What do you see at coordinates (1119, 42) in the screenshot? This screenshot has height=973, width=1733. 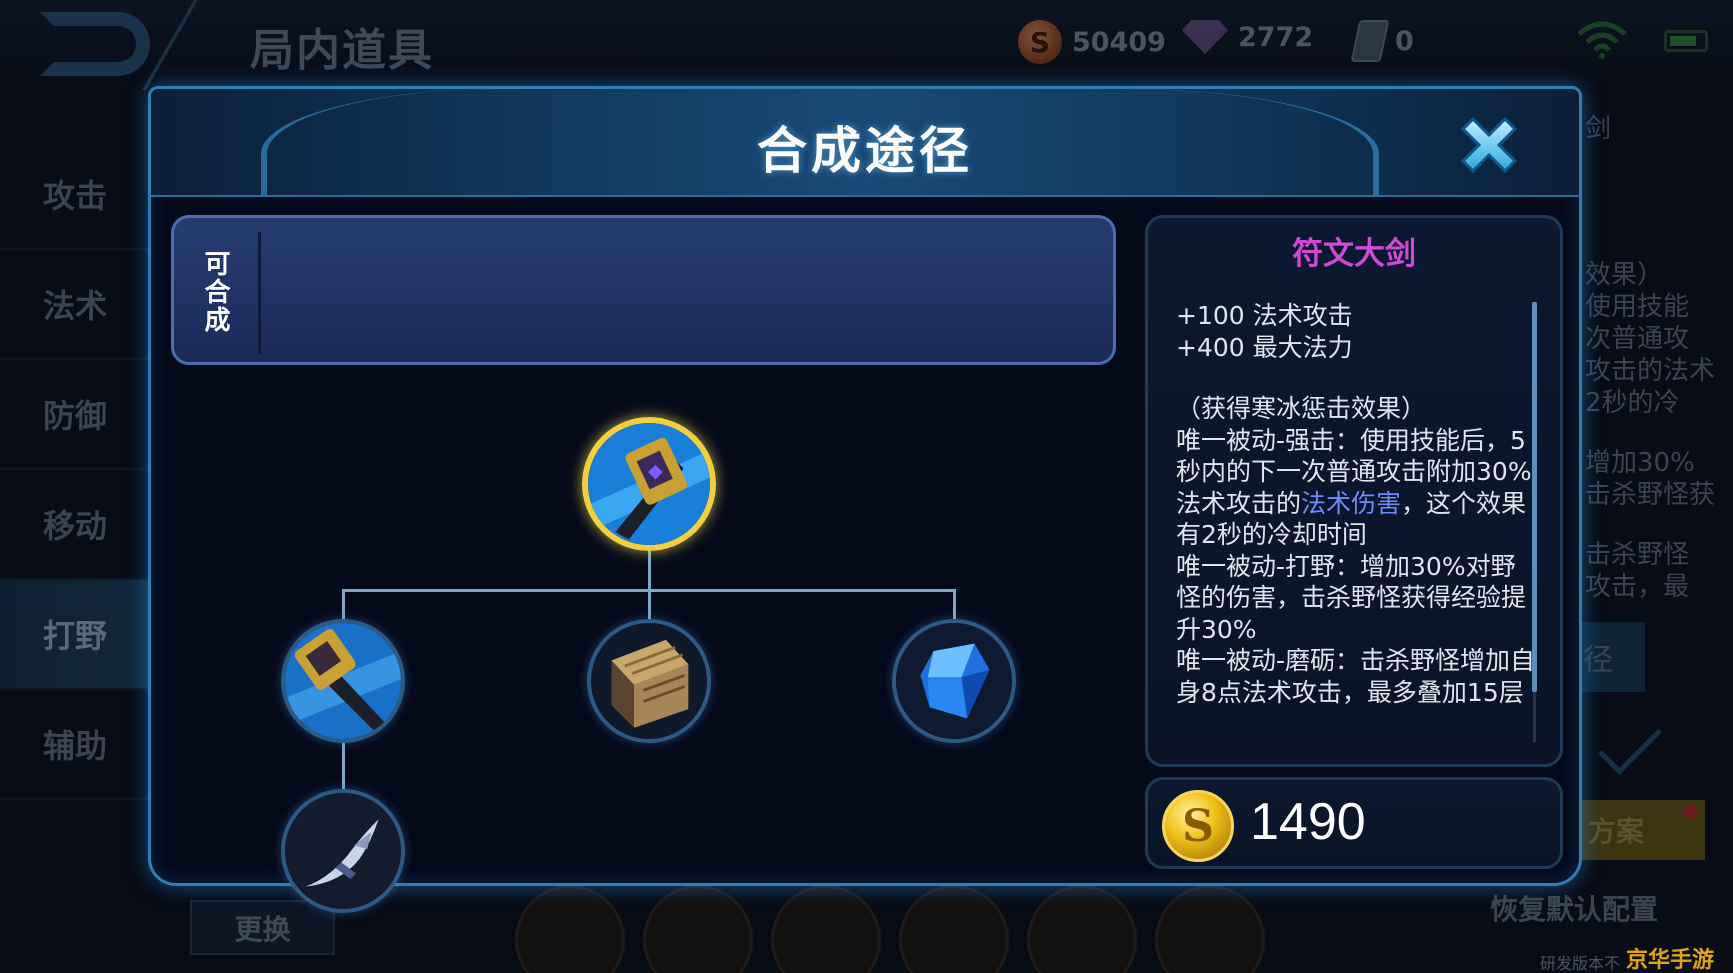 I see `gold-amount: 50409` at bounding box center [1119, 42].